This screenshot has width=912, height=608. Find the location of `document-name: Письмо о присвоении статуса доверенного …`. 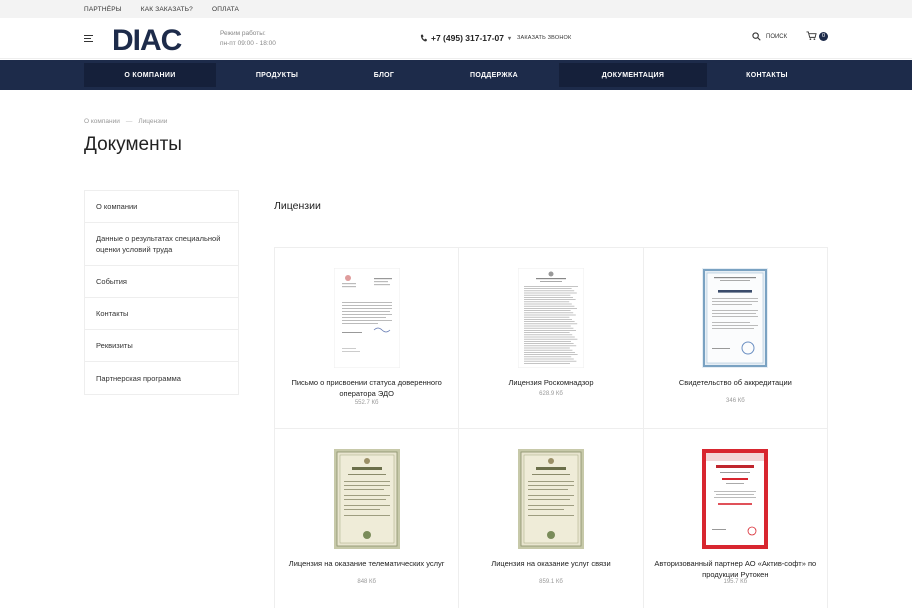

document-name: Письмо о присвоении статуса доверенного … is located at coordinates (366, 388).